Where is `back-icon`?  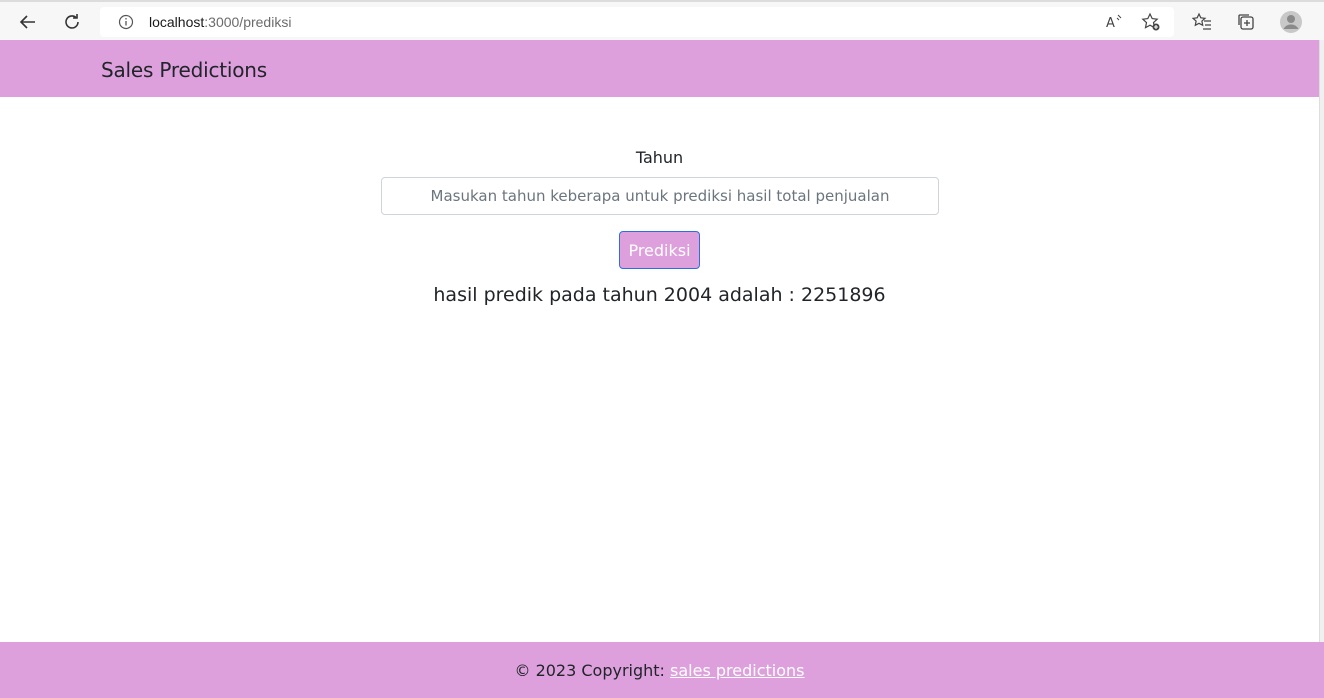 back-icon is located at coordinates (28, 22).